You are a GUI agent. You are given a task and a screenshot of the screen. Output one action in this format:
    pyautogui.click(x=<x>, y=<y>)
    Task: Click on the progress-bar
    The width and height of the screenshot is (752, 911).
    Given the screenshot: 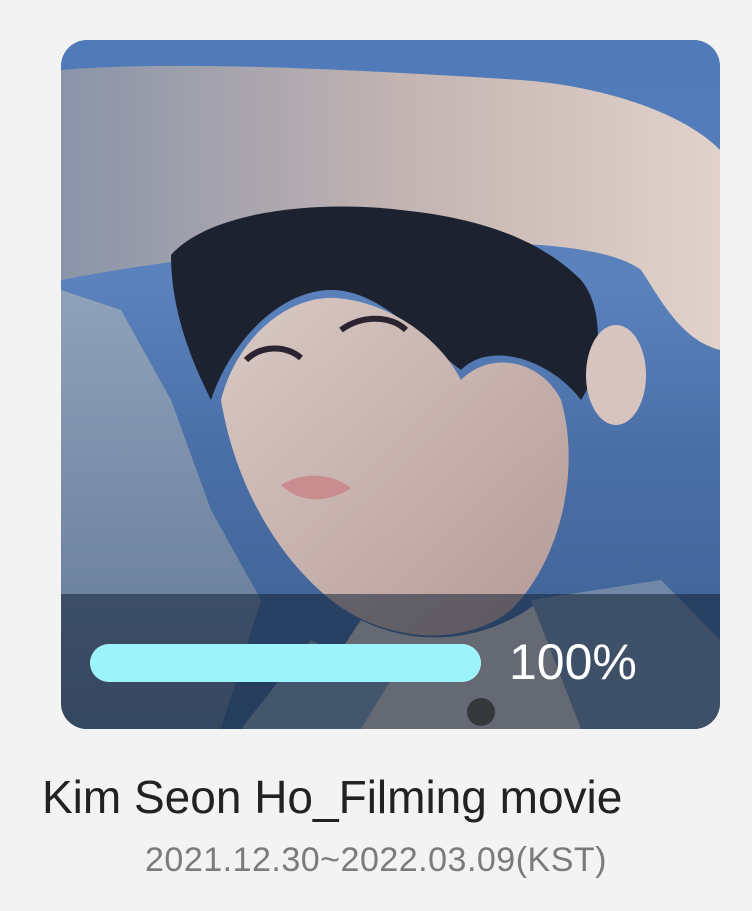 What is the action you would take?
    pyautogui.click(x=285, y=663)
    